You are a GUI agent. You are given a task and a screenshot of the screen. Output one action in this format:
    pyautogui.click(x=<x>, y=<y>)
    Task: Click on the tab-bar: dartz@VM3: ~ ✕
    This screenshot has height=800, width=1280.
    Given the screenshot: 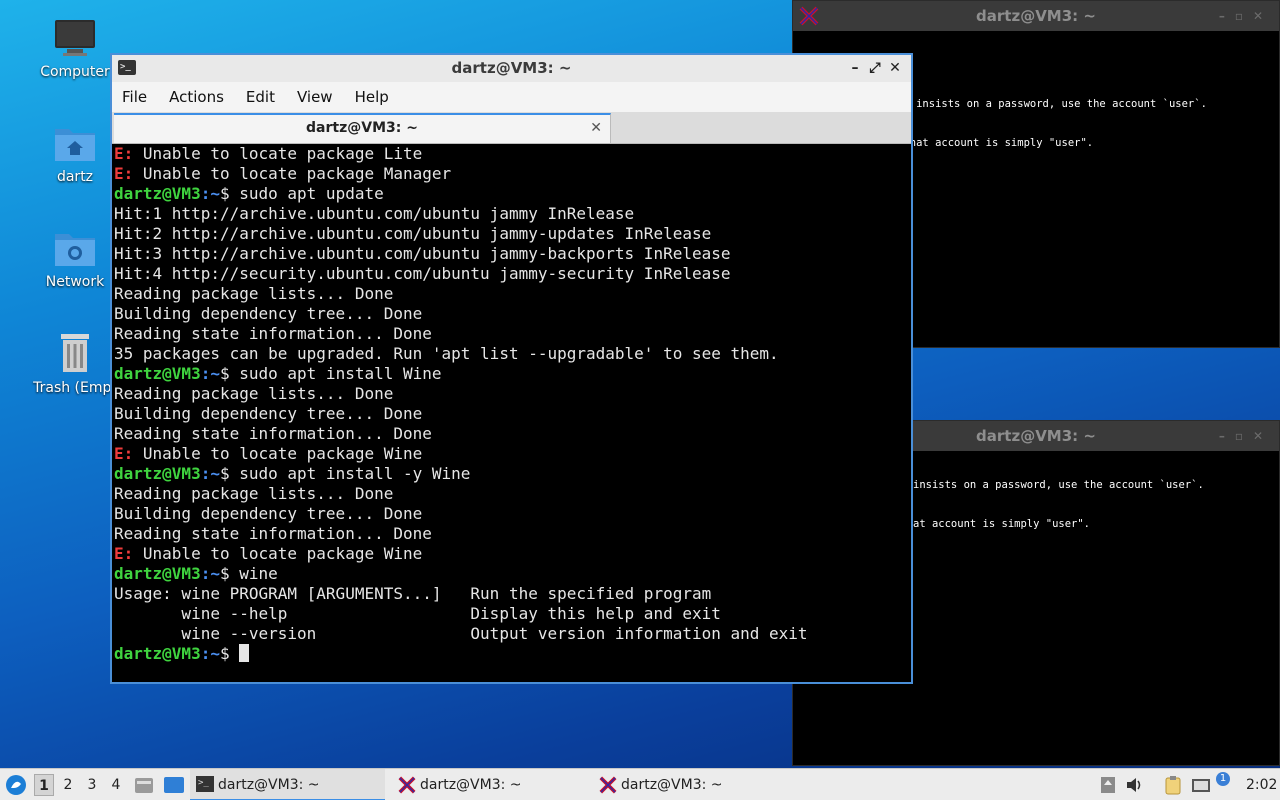 What is the action you would take?
    pyautogui.click(x=511, y=128)
    